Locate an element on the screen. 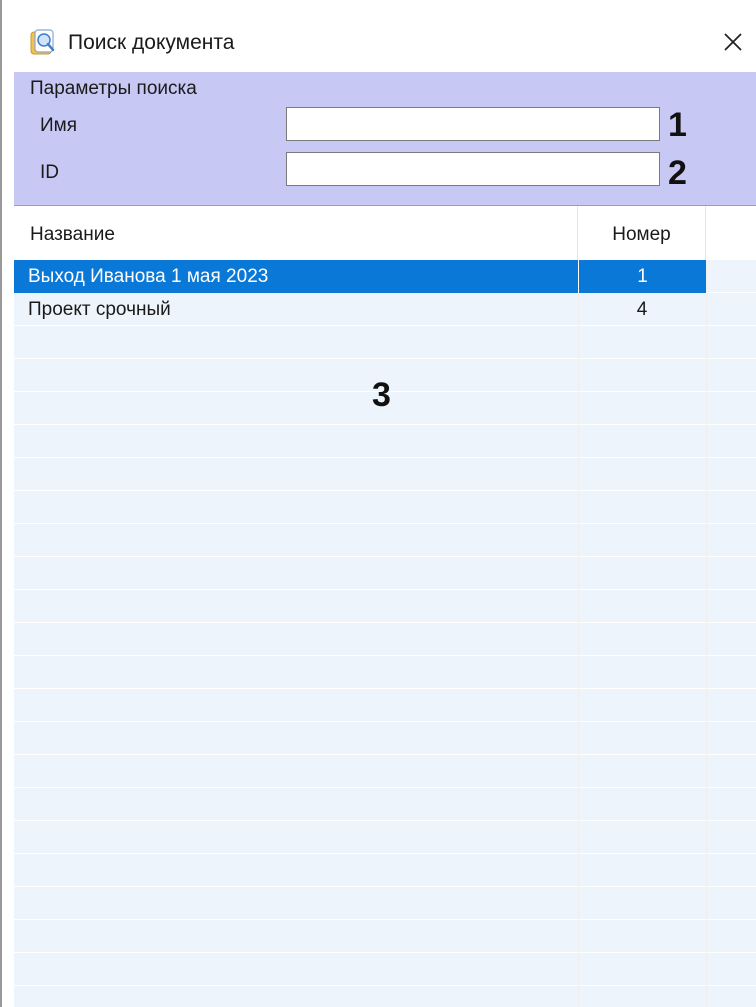 The height and width of the screenshot is (1007, 756). search-parameters-panel: Параметры поиска Имя 1 ID 2 is located at coordinates (385, 138).